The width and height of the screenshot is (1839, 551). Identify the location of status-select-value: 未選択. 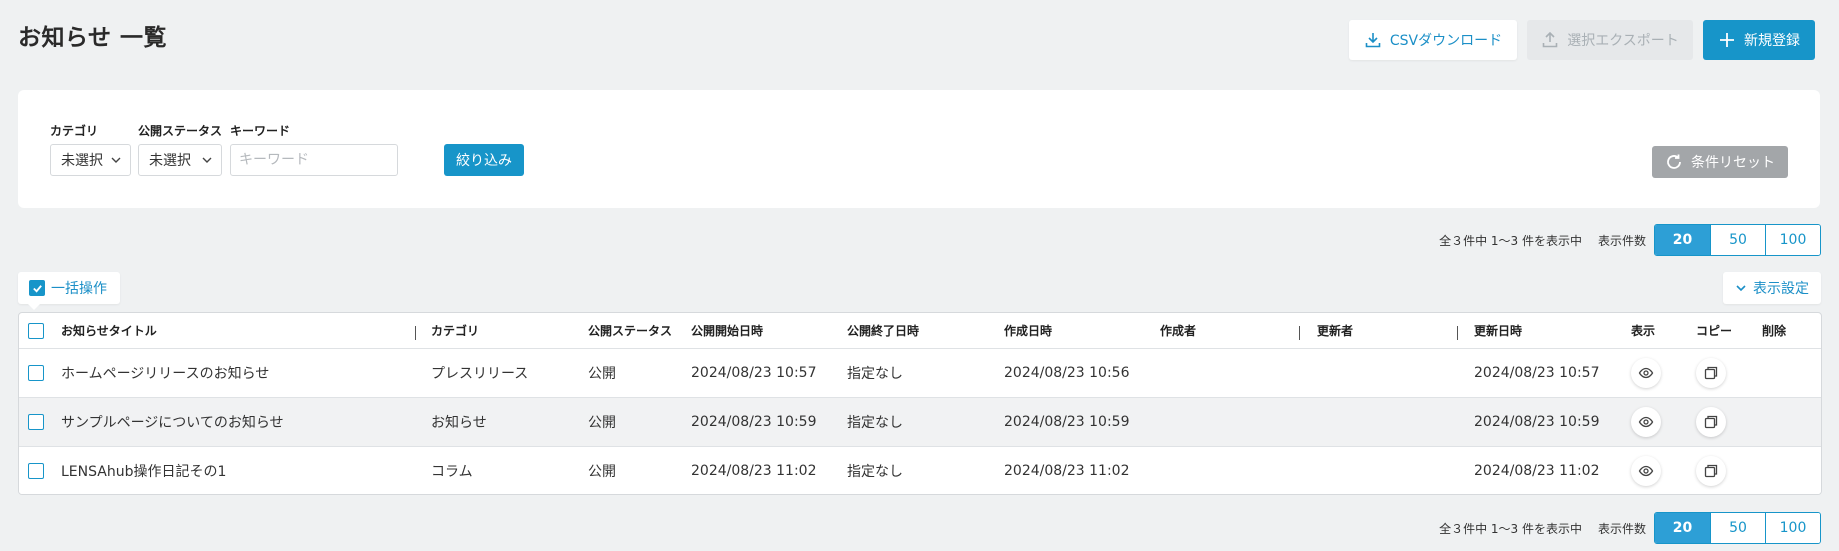
(170, 161).